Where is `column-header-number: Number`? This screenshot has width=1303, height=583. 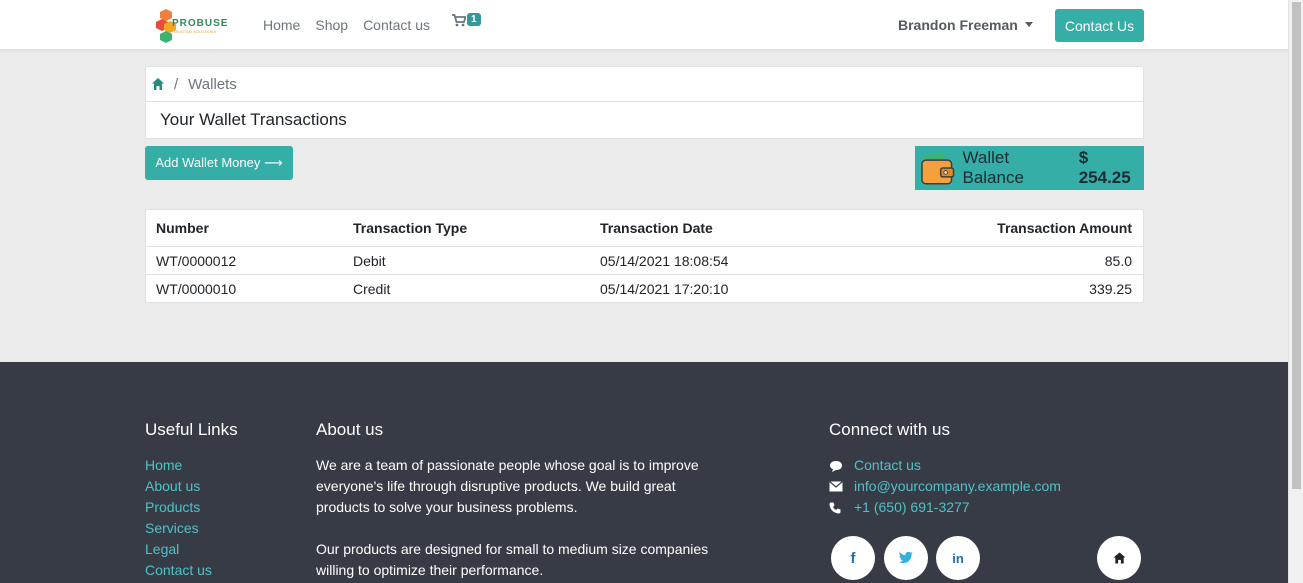
column-header-number: Number is located at coordinates (182, 228).